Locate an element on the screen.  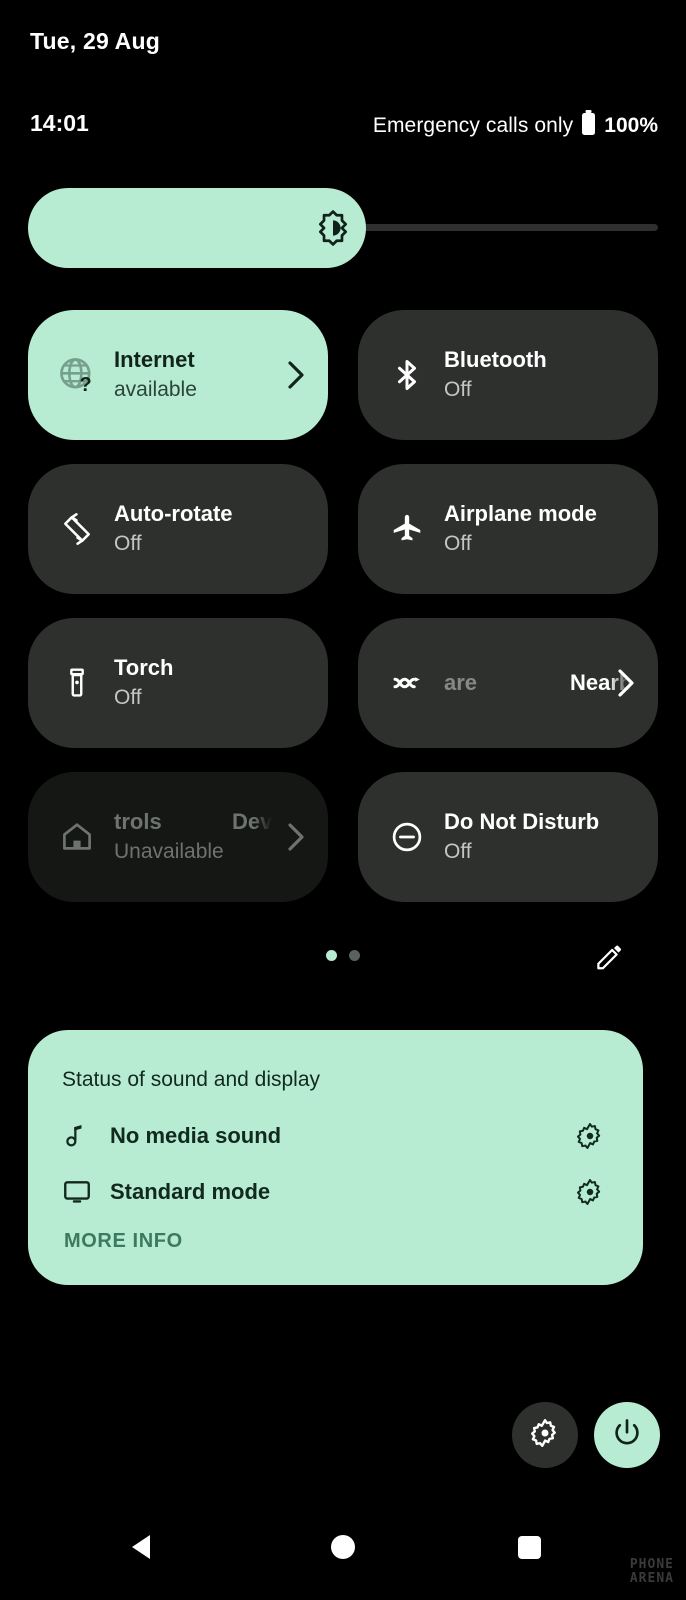
tile-device-controls: trols Dev Unavailable is located at coordinates (178, 837).